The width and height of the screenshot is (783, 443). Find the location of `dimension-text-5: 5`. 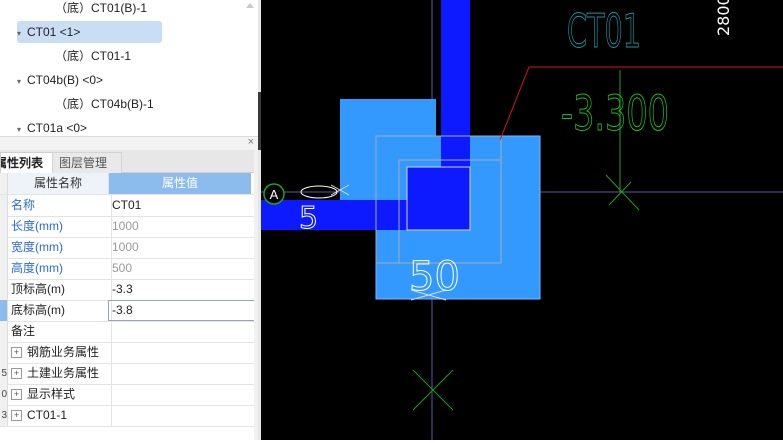

dimension-text-5: 5 is located at coordinates (308, 218).